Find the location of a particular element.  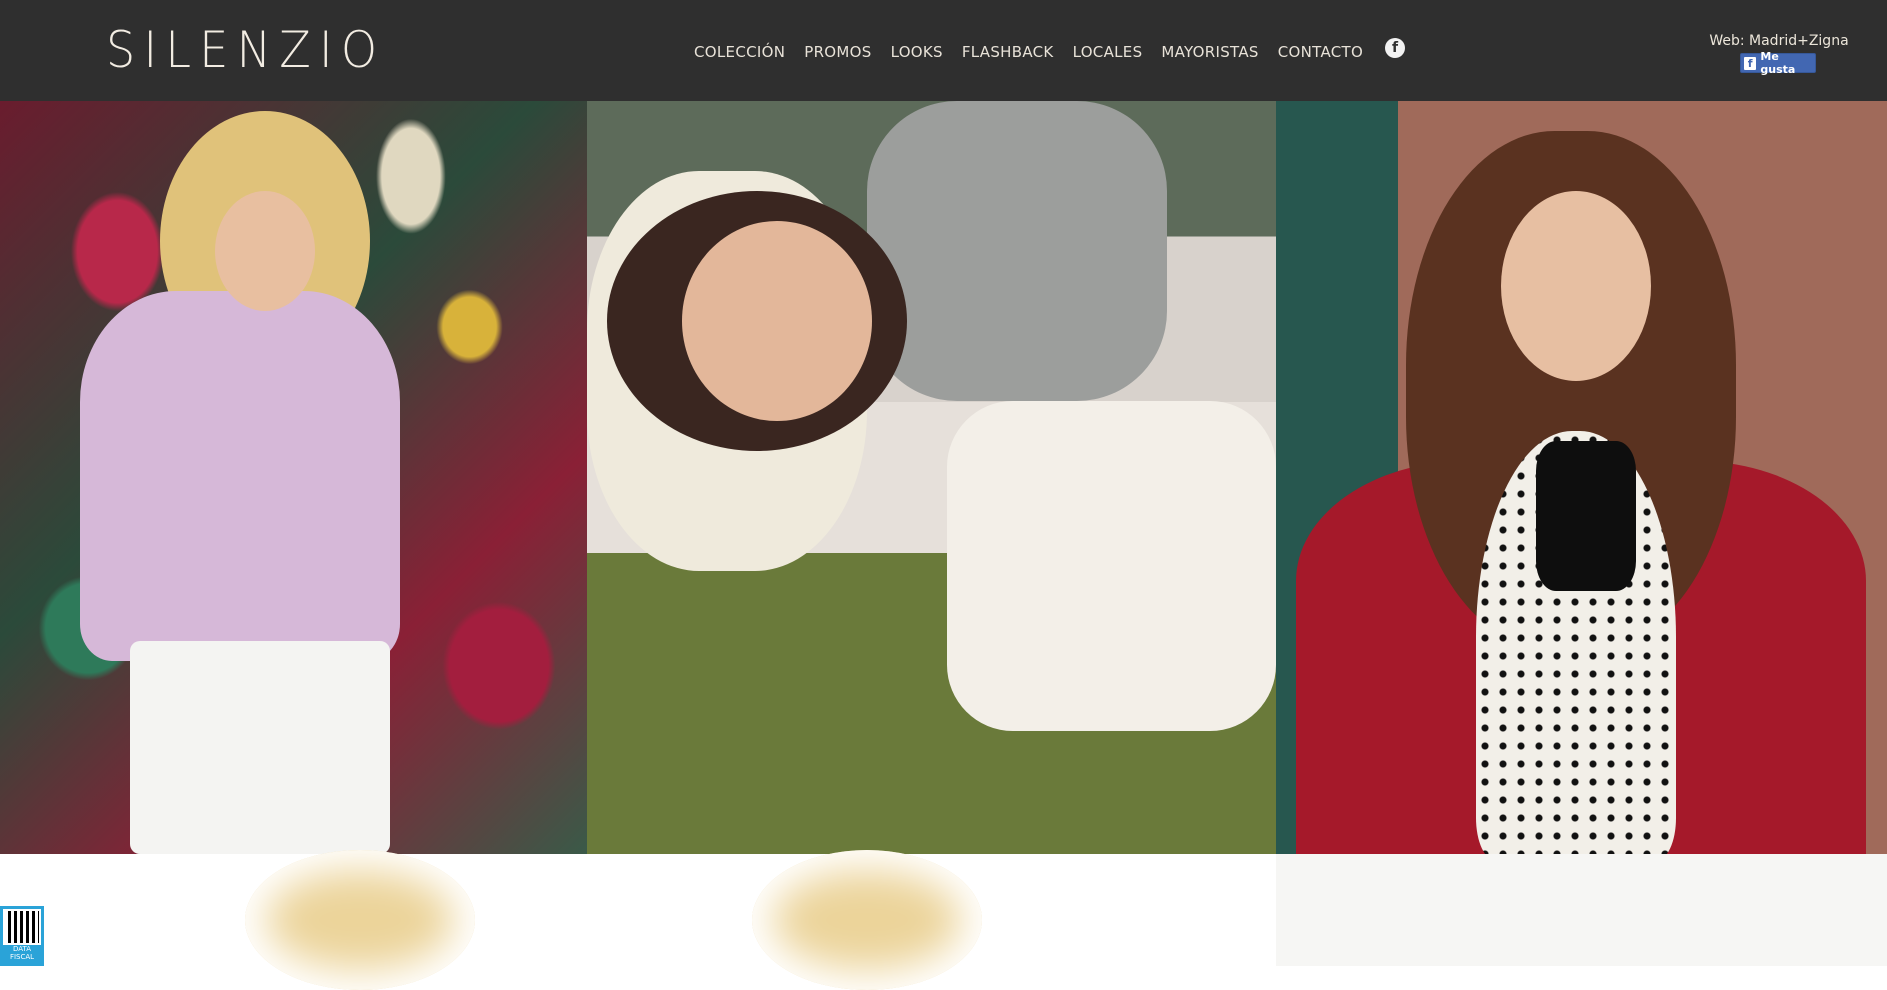

nav-item-looks: LOOKS is located at coordinates (917, 52).